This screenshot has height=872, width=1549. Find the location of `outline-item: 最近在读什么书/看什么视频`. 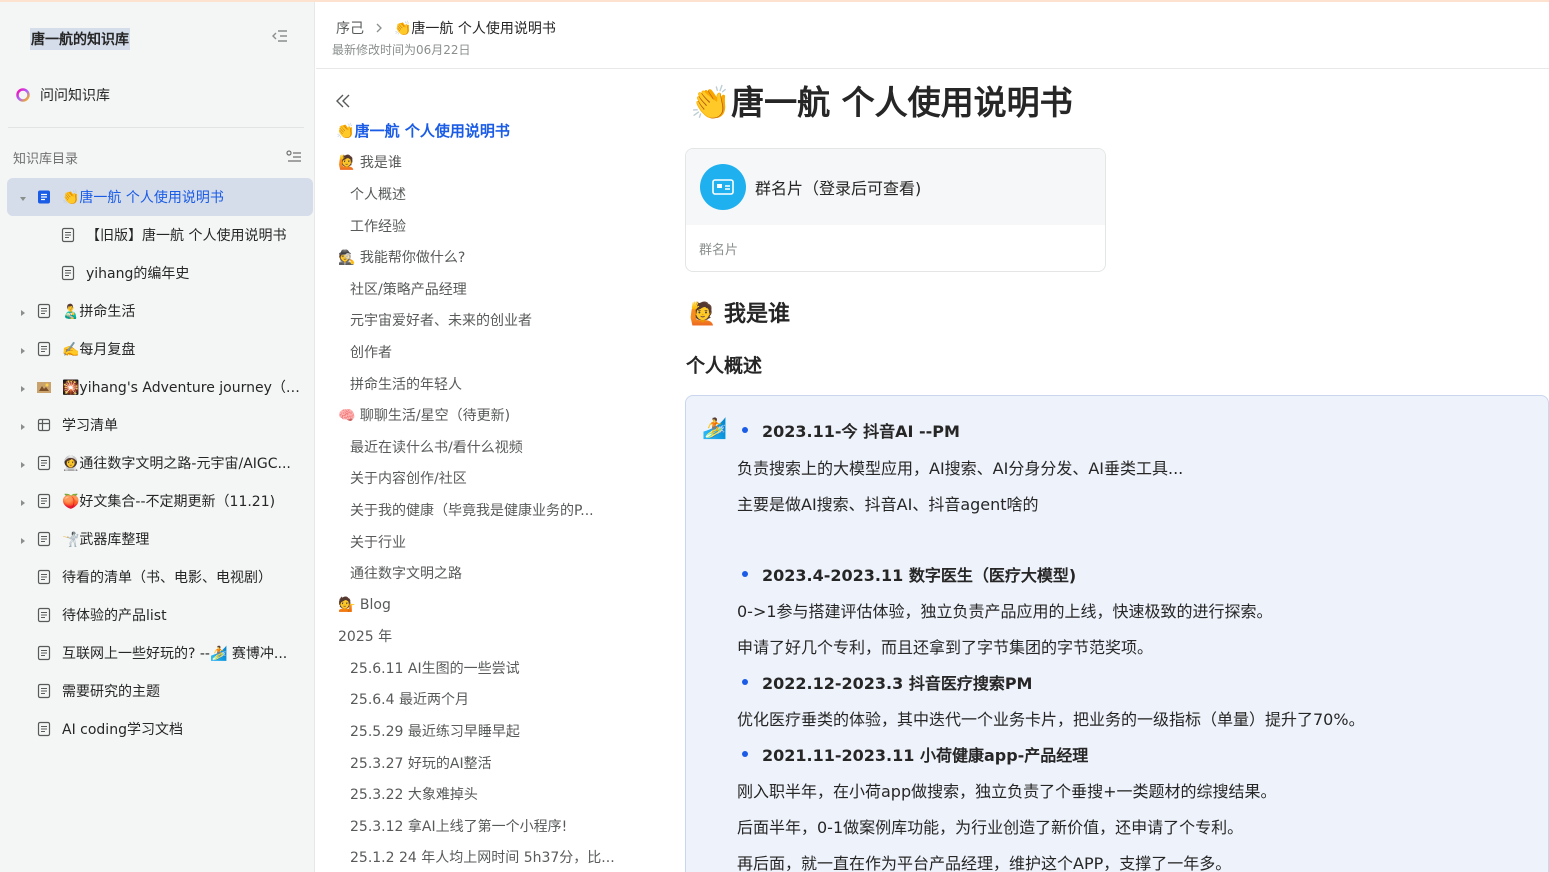

outline-item: 最近在读什么书/看什么视频 is located at coordinates (486, 447).